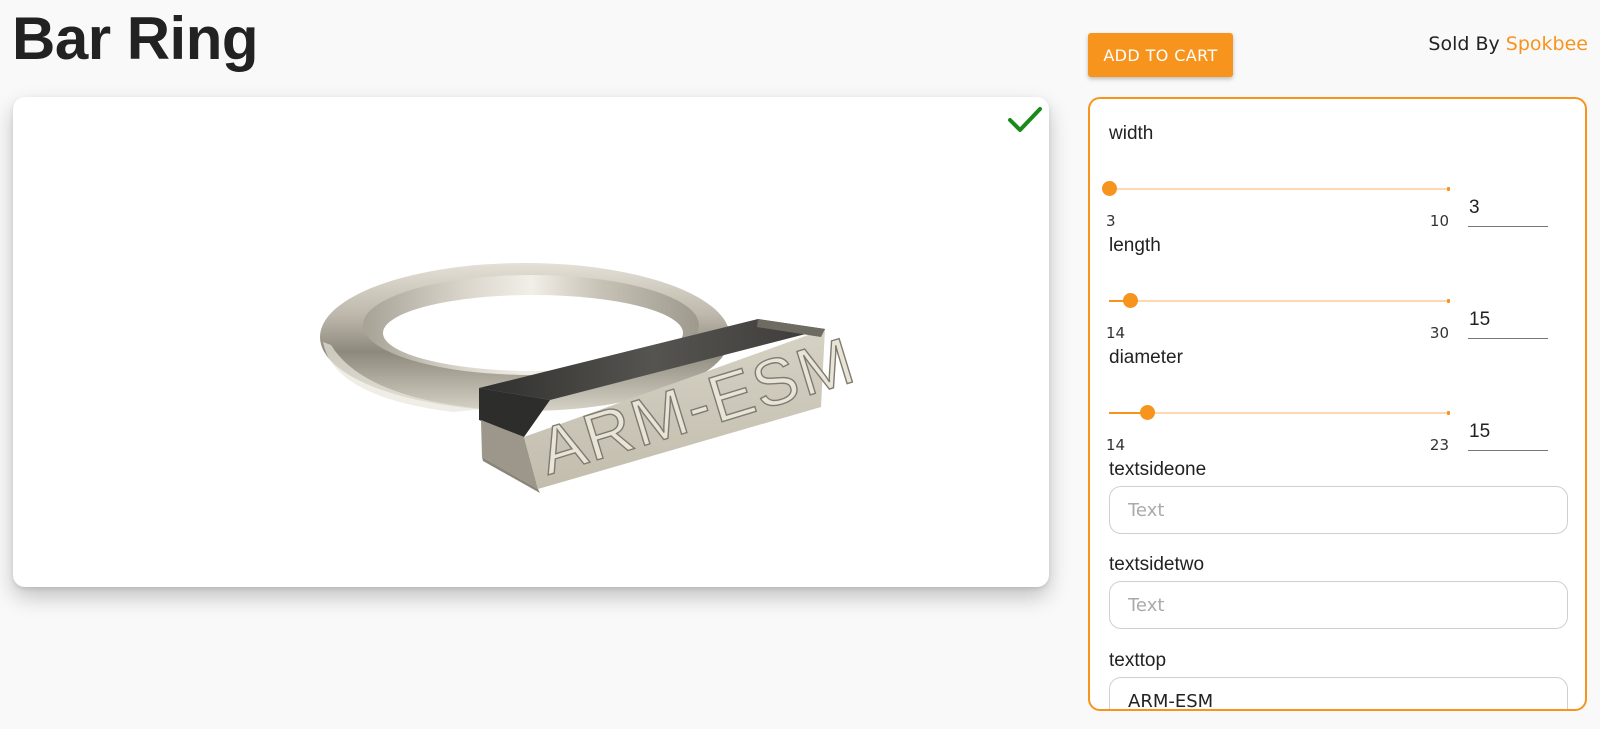 Image resolution: width=1600 pixels, height=729 pixels. Describe the element at coordinates (1547, 44) in the screenshot. I see `seller-link: Spokbee` at that location.